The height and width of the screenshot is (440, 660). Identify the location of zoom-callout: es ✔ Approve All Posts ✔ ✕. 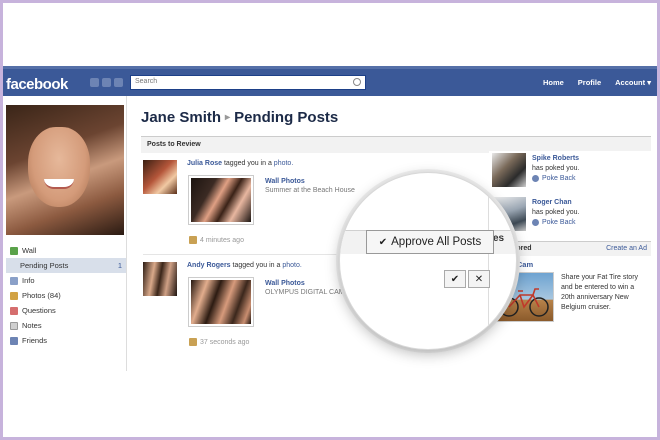
(428, 261).